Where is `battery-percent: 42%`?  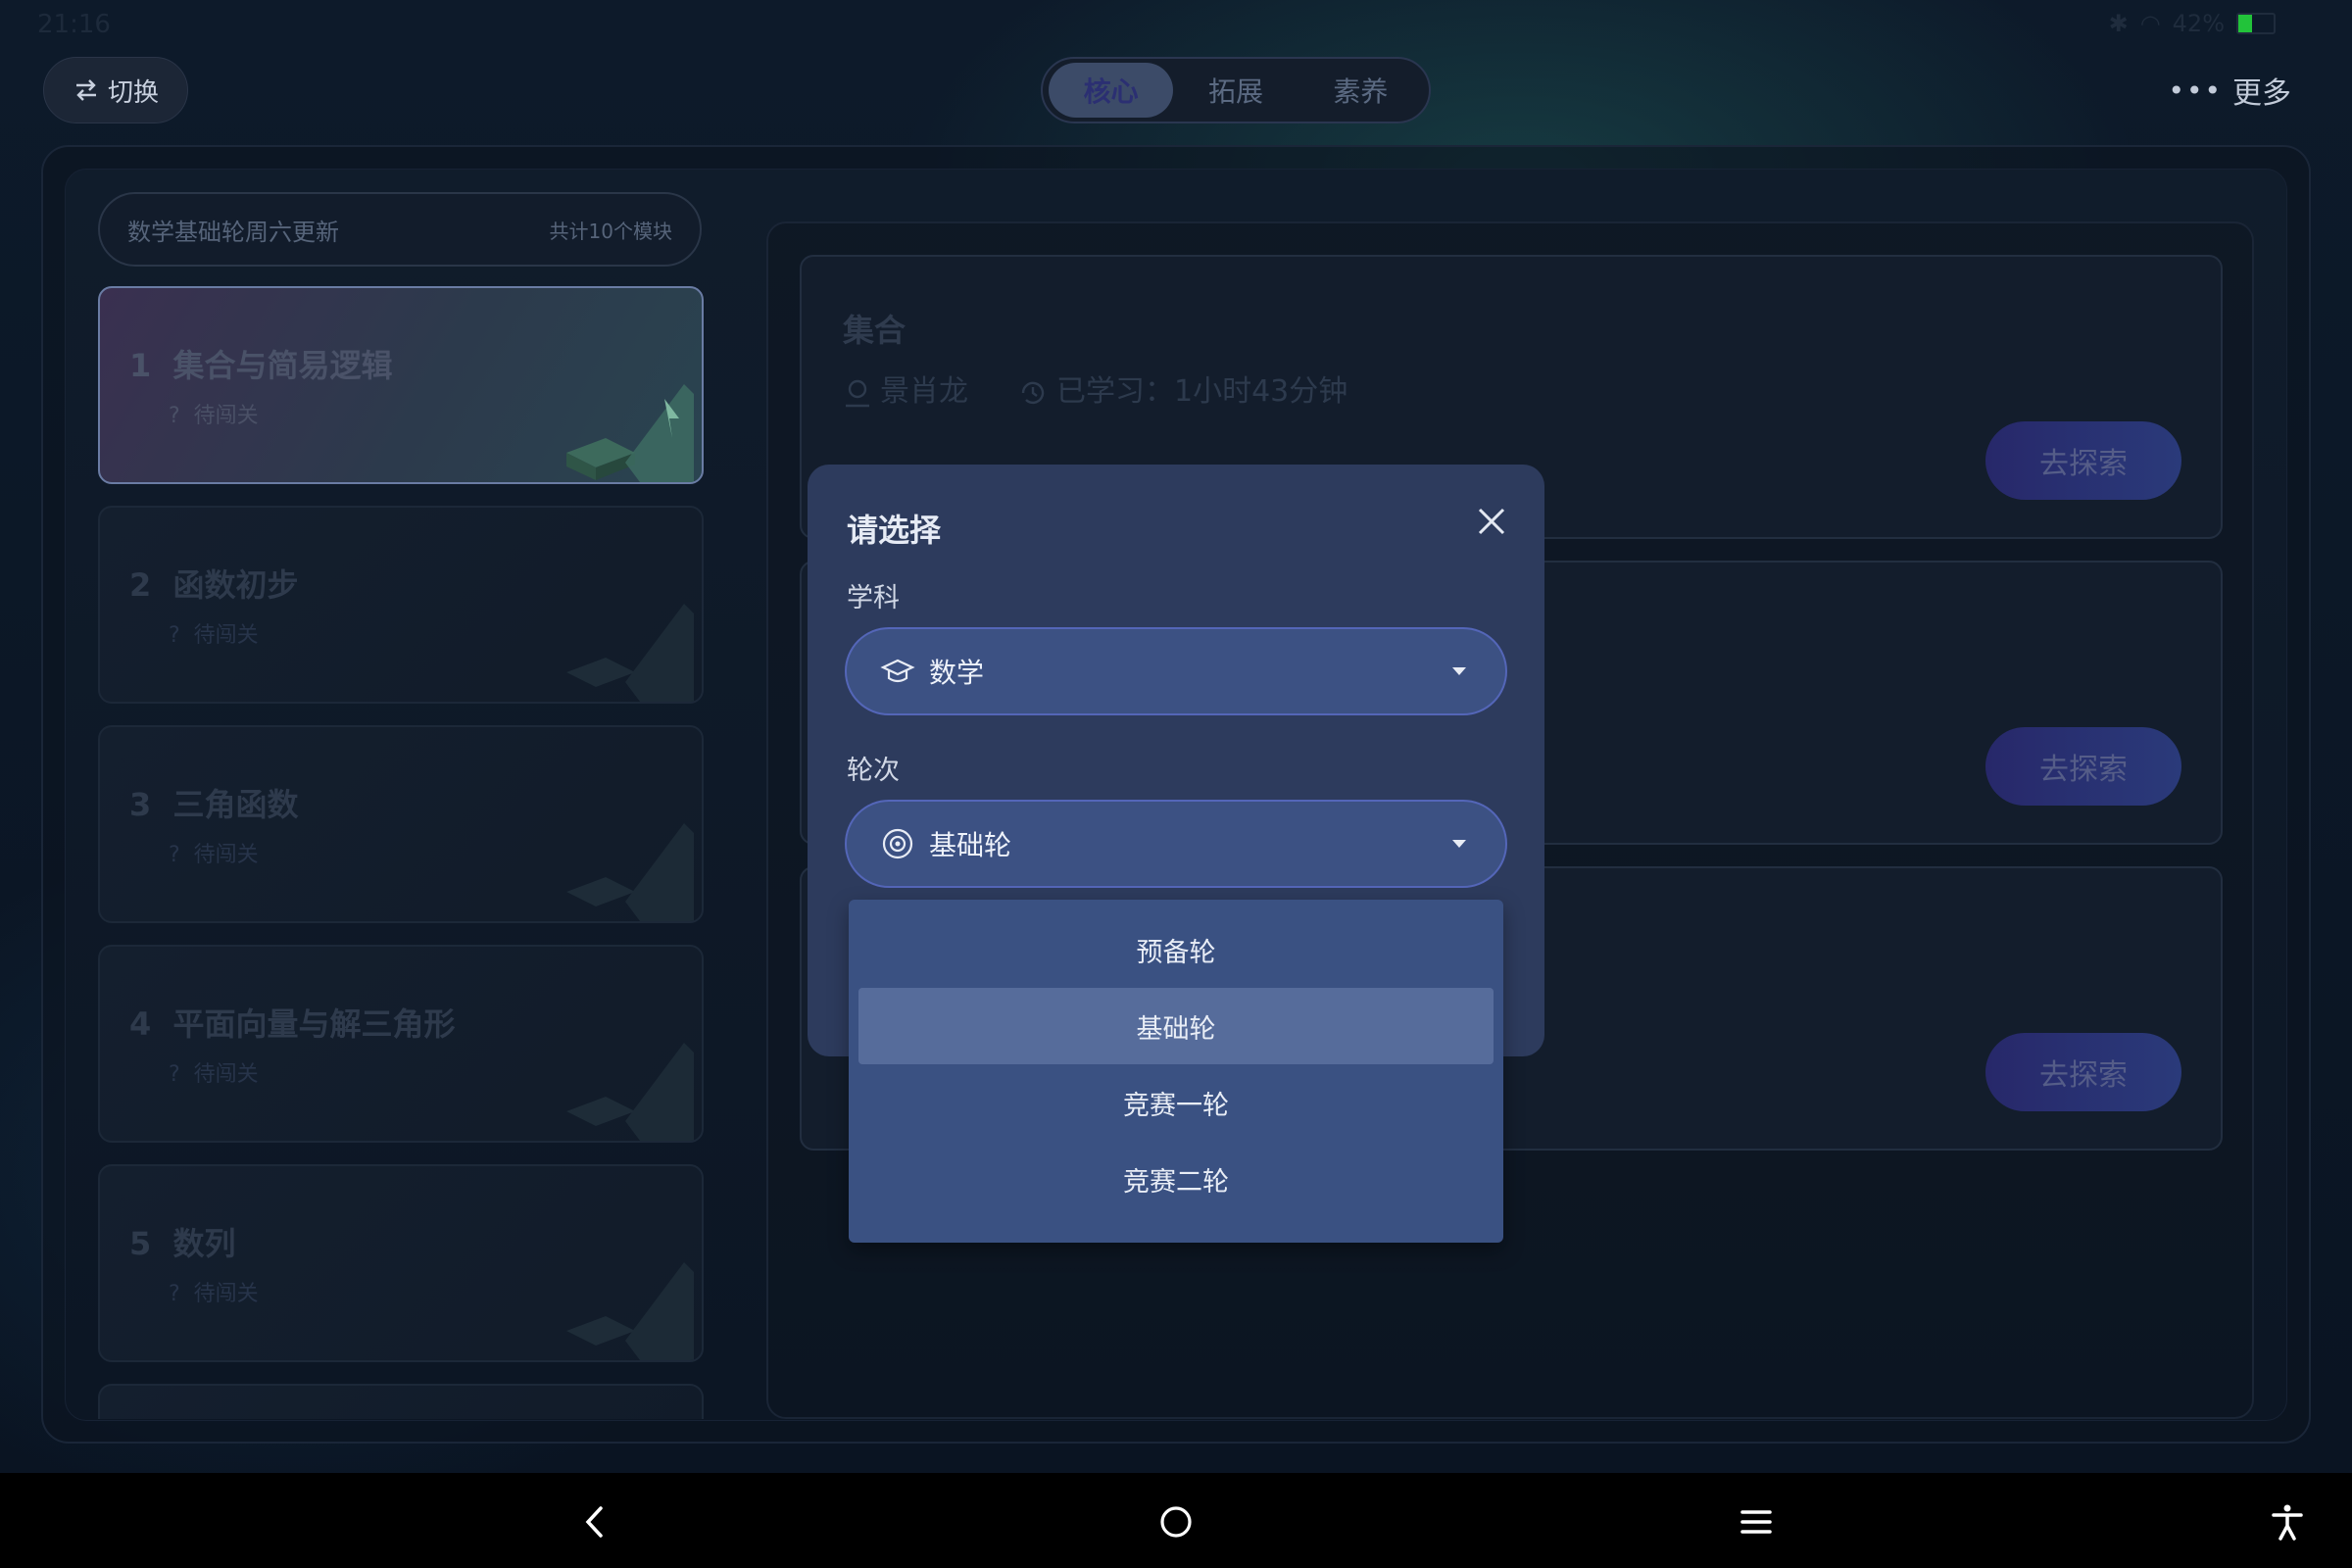 battery-percent: 42% is located at coordinates (2198, 23).